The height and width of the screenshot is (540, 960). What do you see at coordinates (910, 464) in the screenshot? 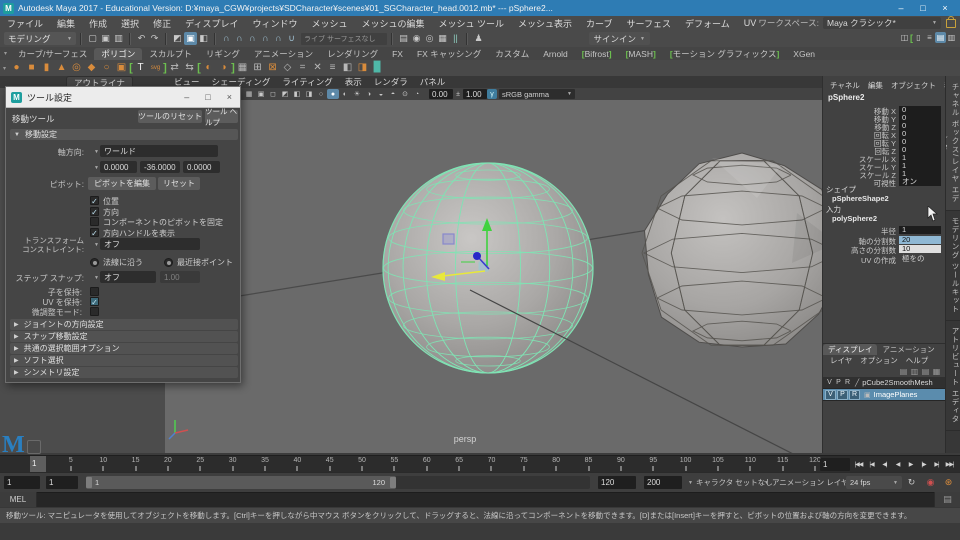
I see `play-forward-button: ▶` at bounding box center [910, 464].